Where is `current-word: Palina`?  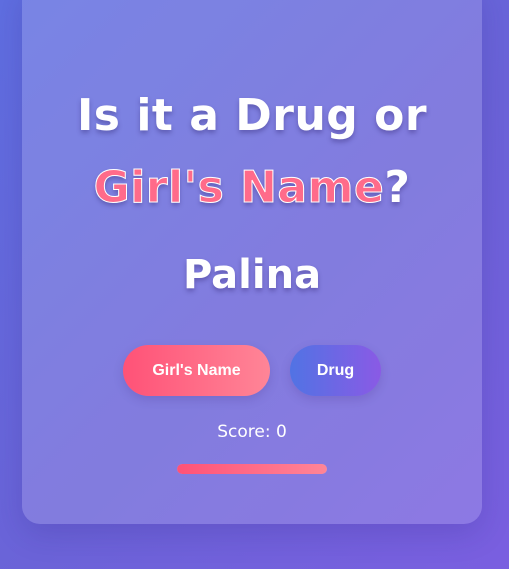 current-word: Palina is located at coordinates (252, 275).